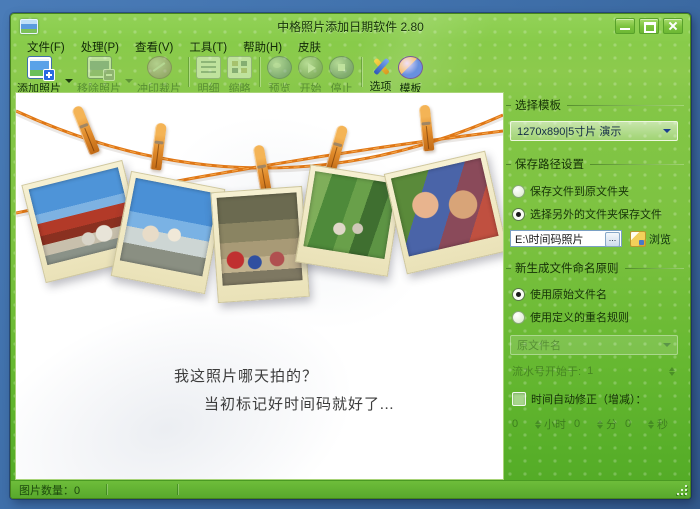  I want to click on serial-start-label: 流水号开始于:, so click(547, 372).